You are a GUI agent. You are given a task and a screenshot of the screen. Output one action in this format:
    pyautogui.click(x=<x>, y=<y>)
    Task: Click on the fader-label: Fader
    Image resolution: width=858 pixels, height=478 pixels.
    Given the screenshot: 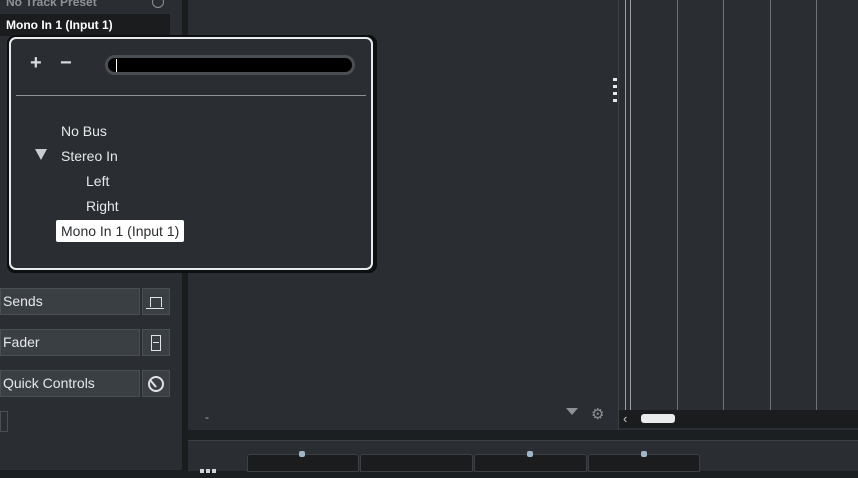 What is the action you would take?
    pyautogui.click(x=70, y=342)
    